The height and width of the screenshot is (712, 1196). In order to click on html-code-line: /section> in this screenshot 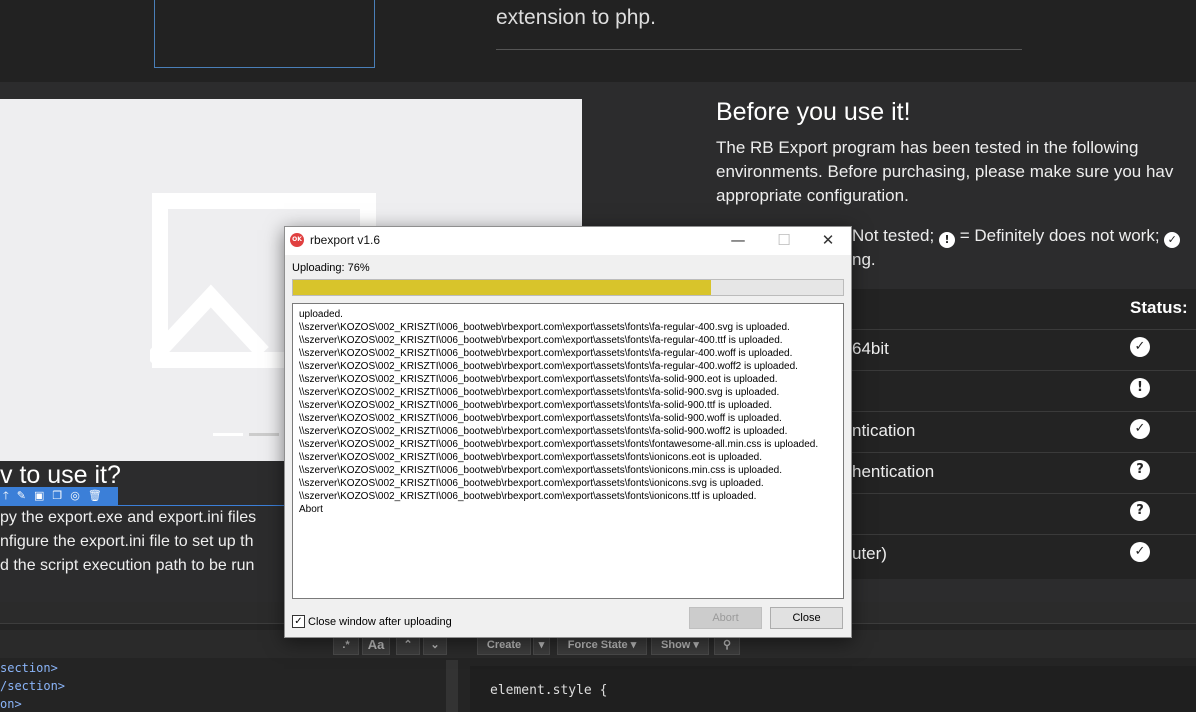, I will do `click(32, 686)`.